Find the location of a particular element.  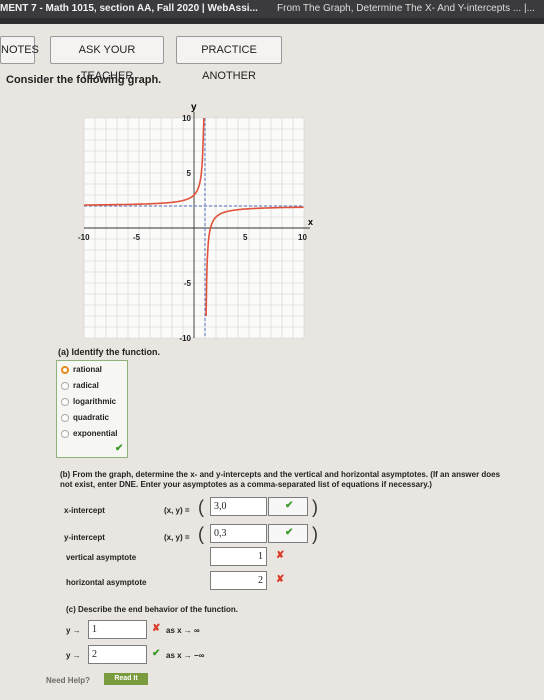

end-behavior-suffix: as x → ∞ is located at coordinates (183, 630).